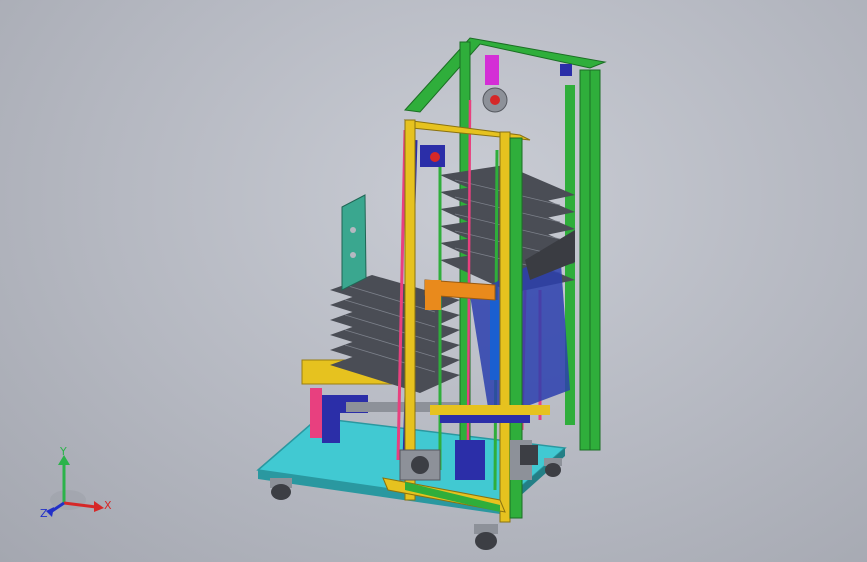 This screenshot has height=562, width=867. What do you see at coordinates (354, 242) in the screenshot?
I see `teal-side-panel` at bounding box center [354, 242].